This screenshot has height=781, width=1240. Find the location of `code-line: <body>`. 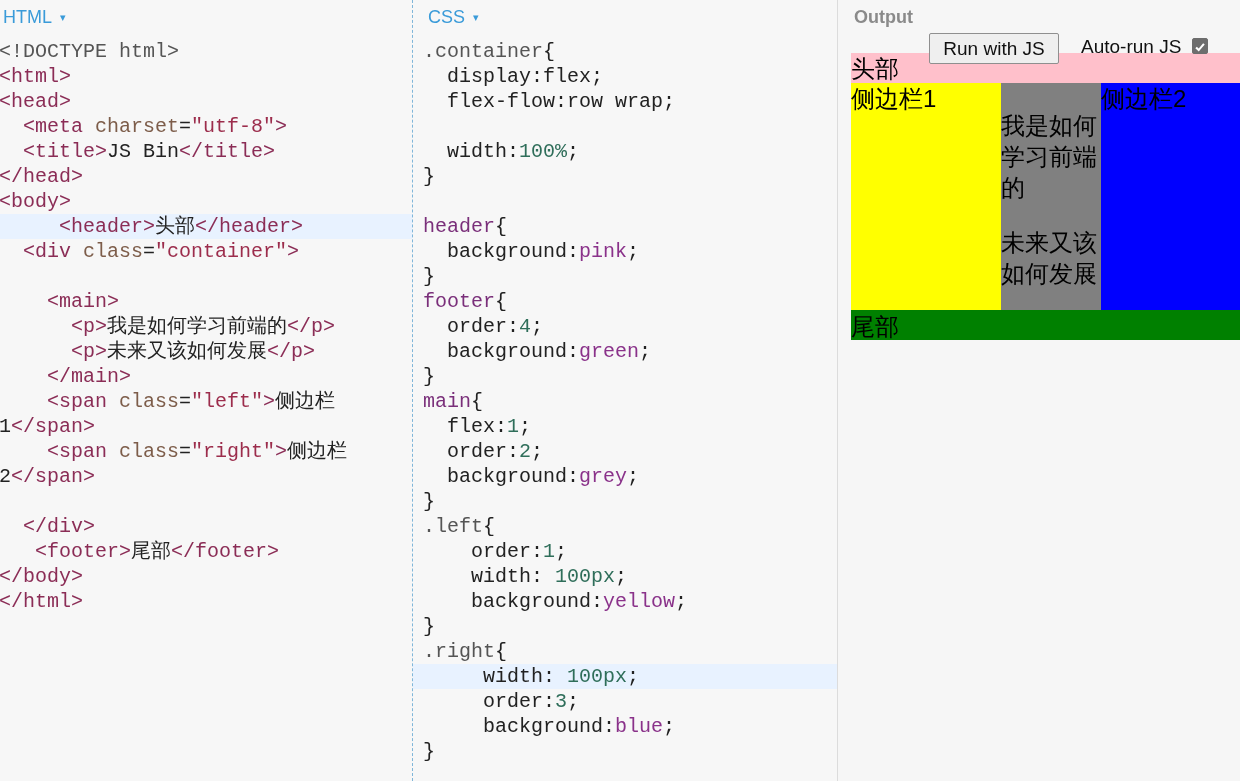

code-line: <body> is located at coordinates (35, 201).